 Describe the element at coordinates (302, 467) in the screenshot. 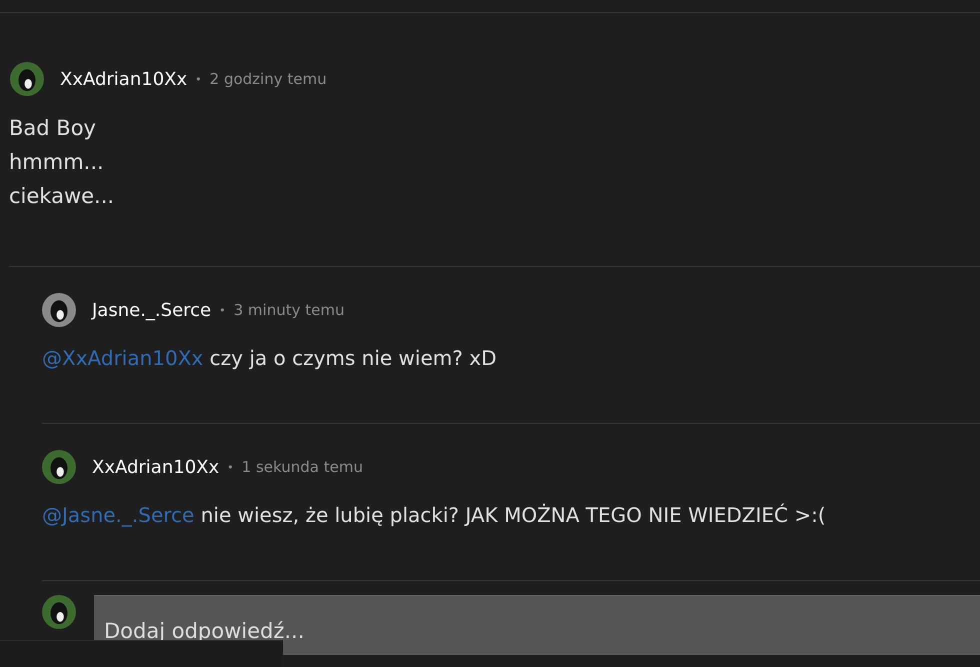

I see `comment-time: 1 sekunda temu` at that location.